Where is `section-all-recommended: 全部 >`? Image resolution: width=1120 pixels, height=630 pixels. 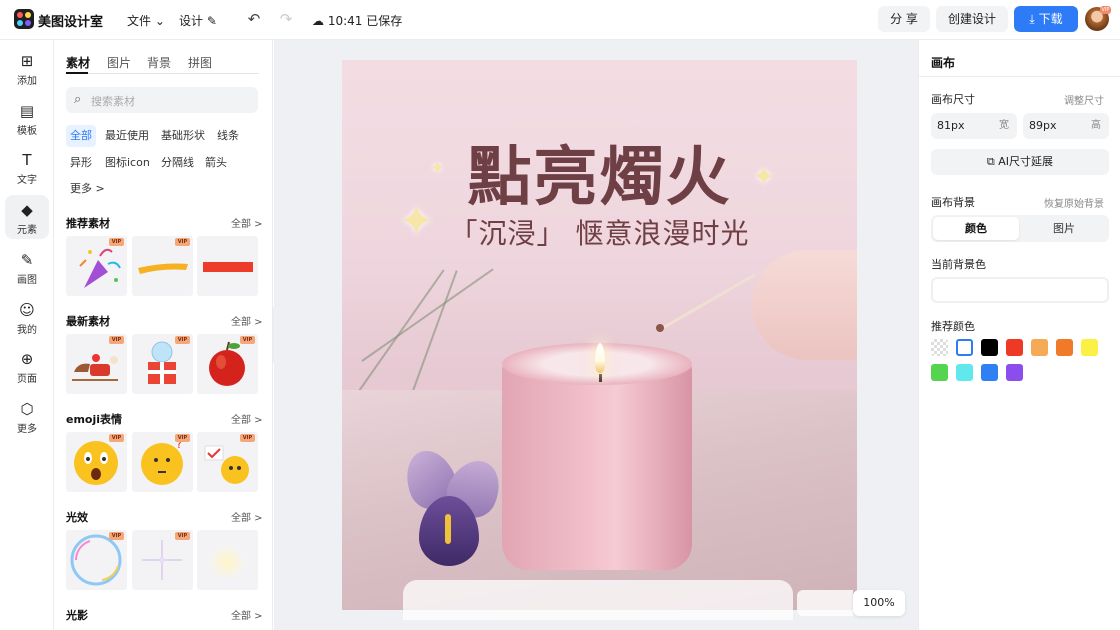
section-all-recommended: 全部 > is located at coordinates (247, 222).